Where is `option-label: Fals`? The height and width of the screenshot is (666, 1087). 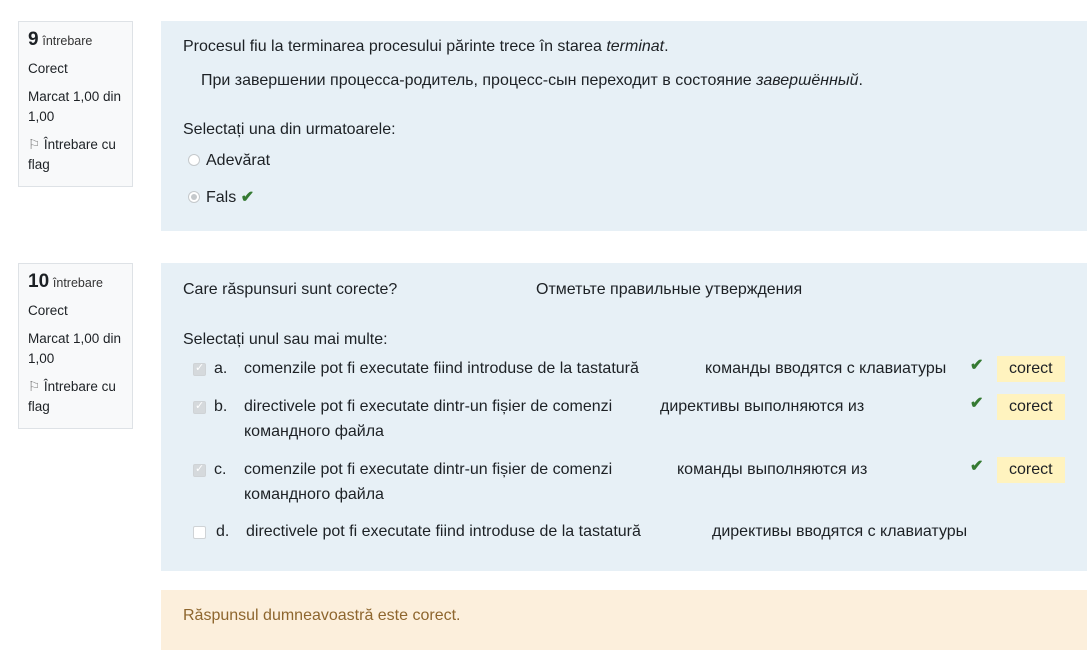 option-label: Fals is located at coordinates (221, 197).